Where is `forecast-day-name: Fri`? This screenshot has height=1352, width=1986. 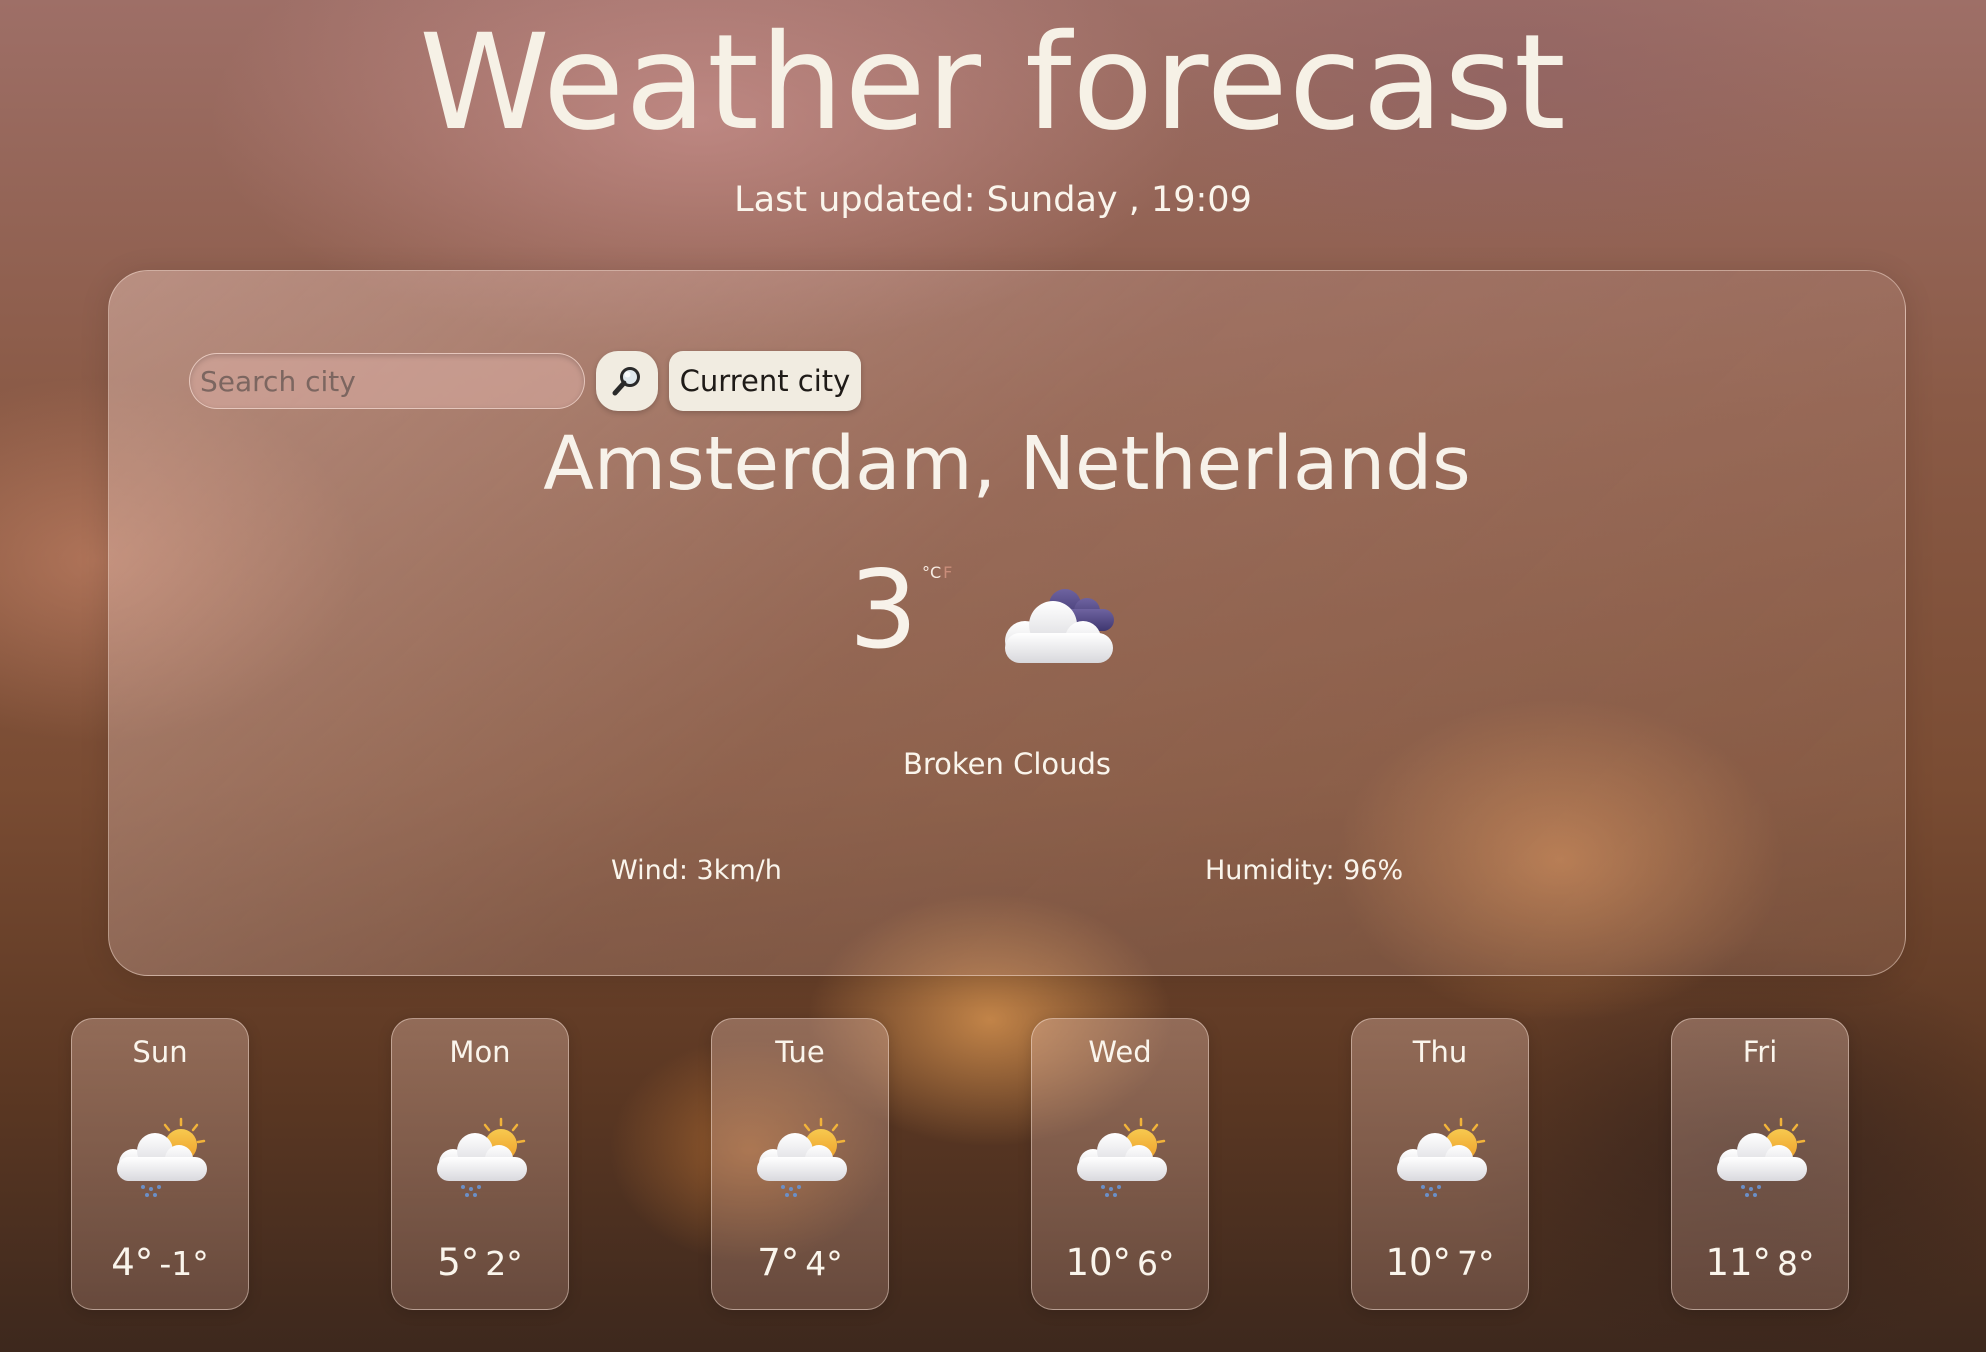
forecast-day-name: Fri is located at coordinates (1760, 1052).